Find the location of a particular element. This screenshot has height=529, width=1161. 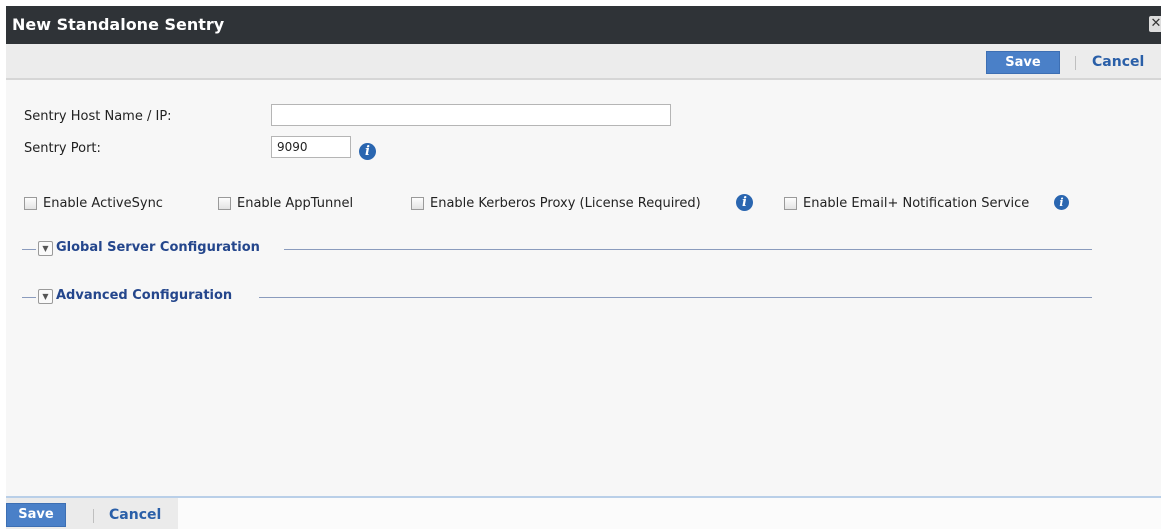

global-server-configuration-section: ▼ Global Server Configuration is located at coordinates (557, 249).